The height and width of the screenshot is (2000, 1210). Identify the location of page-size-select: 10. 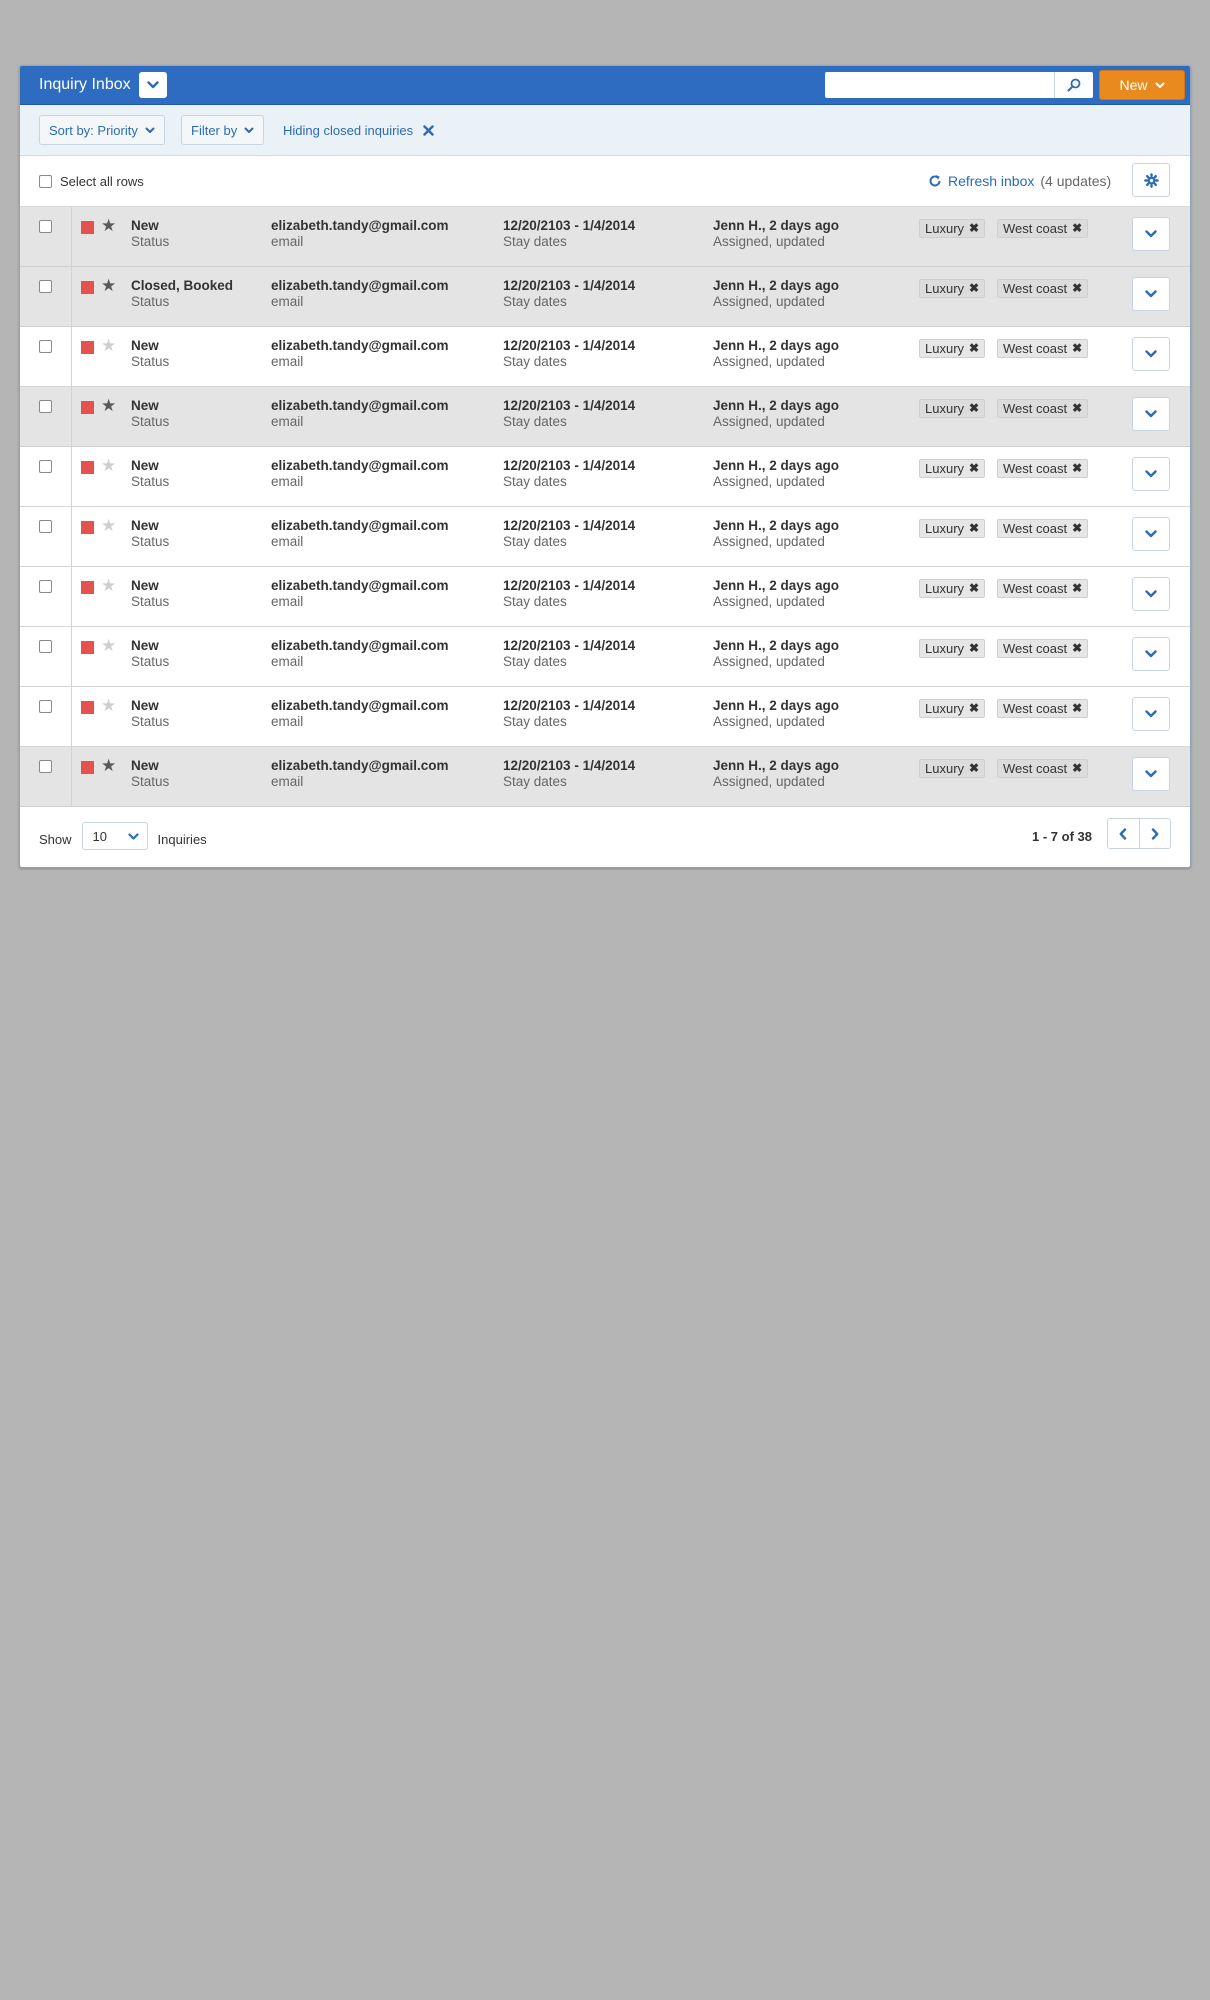
(114, 836).